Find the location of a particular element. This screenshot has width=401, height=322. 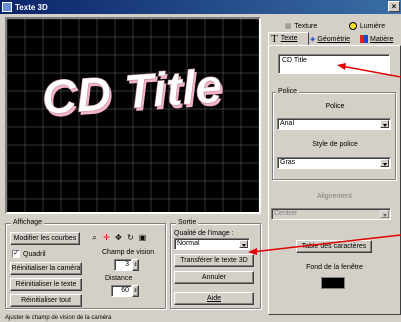

text-t-icon: T is located at coordinates (274, 38).